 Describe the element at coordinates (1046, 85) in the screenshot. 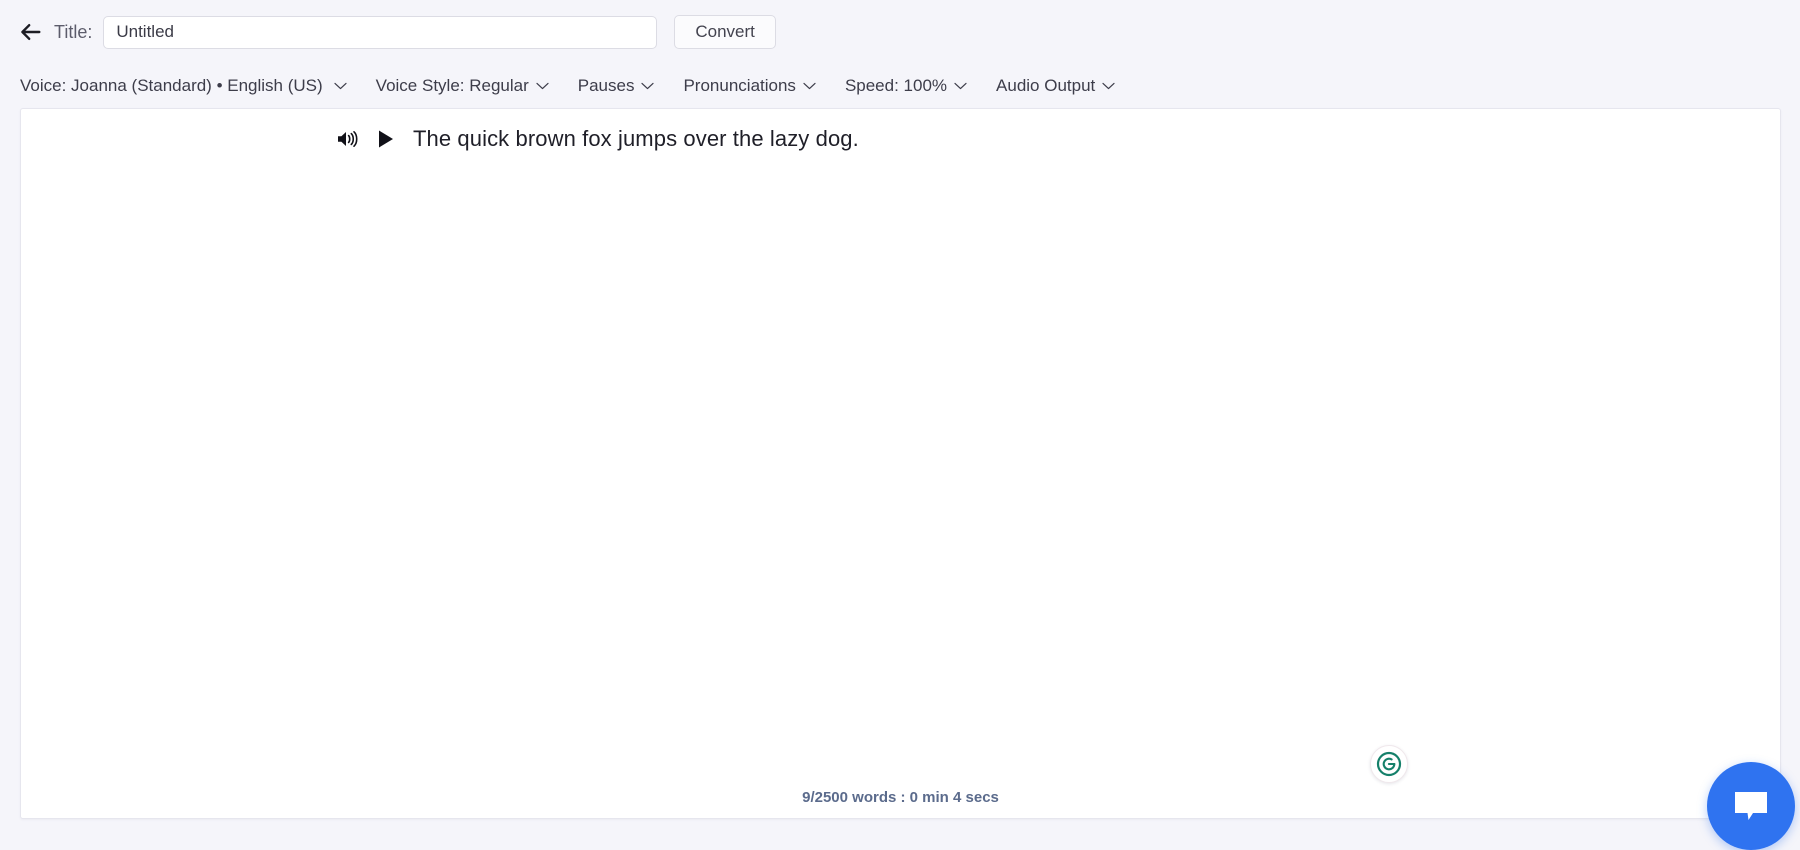

I see `audio-output-selector-label: Audio Output` at that location.